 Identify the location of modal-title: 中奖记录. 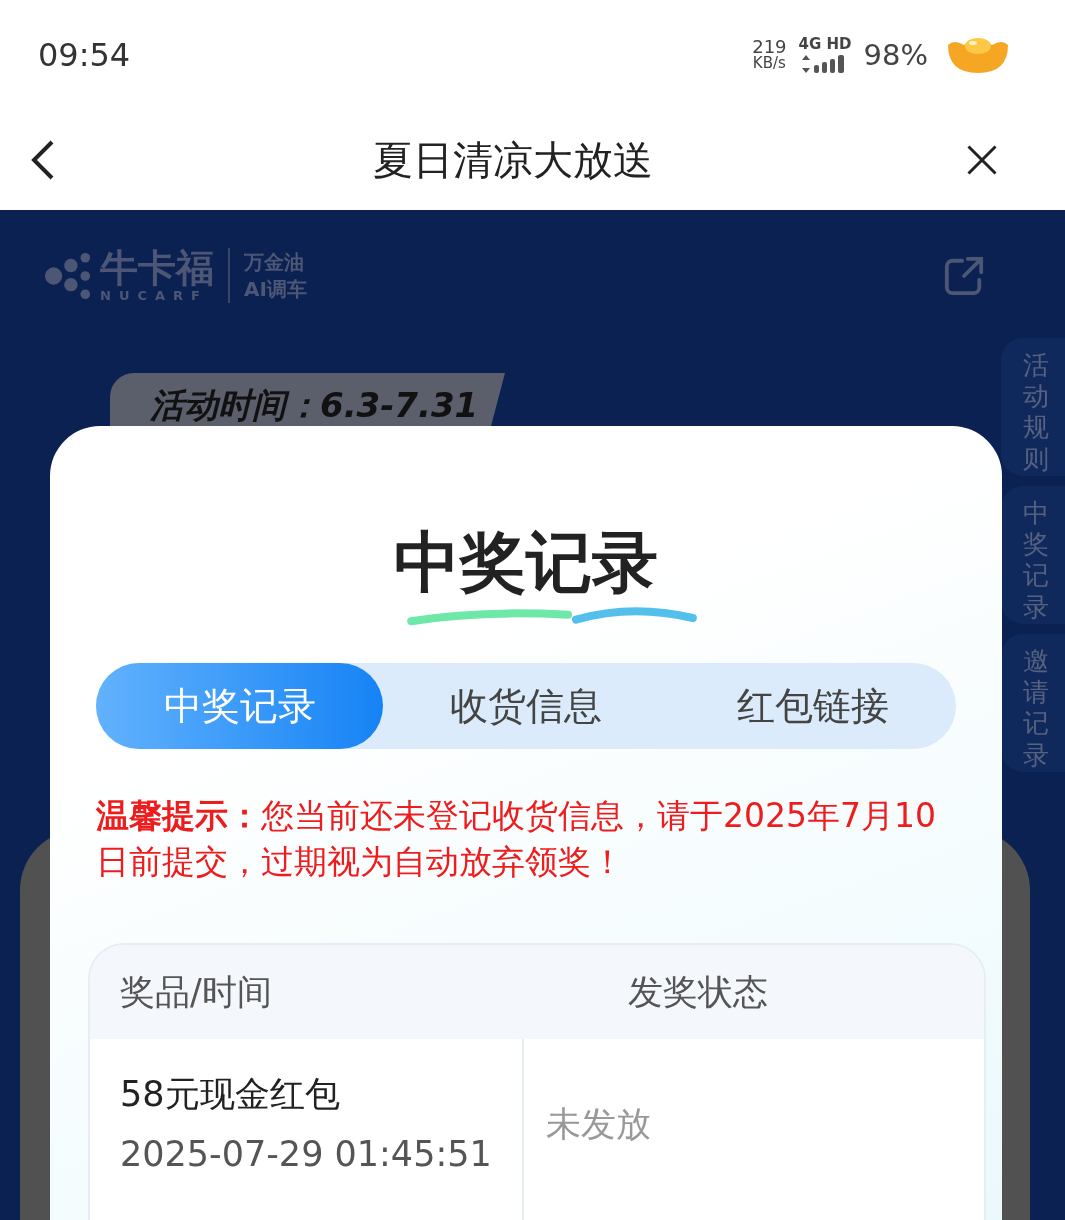
(526, 563).